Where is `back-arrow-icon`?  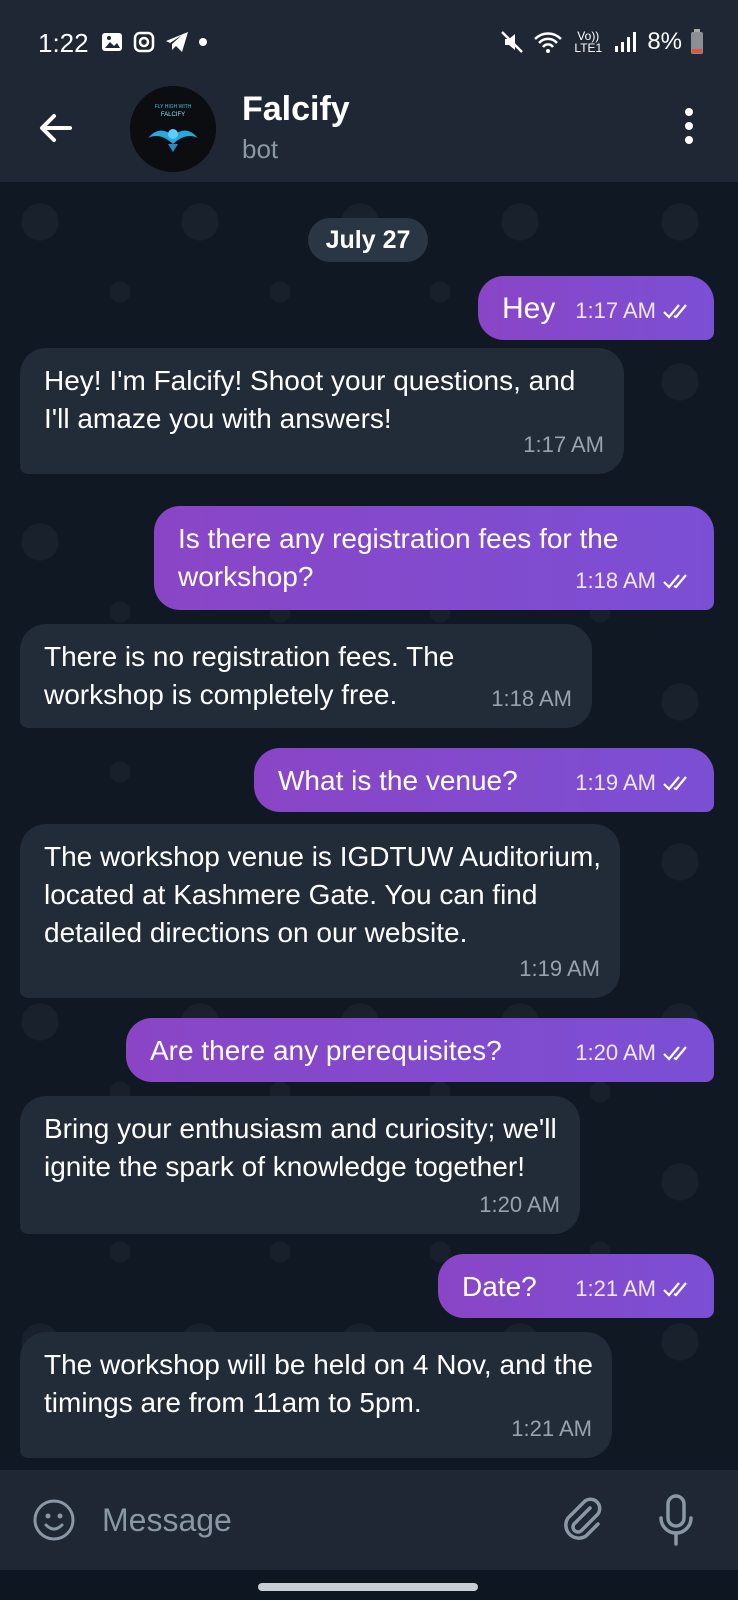
back-arrow-icon is located at coordinates (56, 128).